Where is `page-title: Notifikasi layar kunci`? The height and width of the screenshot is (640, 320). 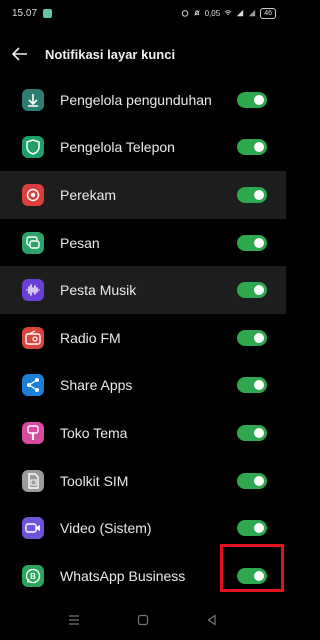 page-title: Notifikasi layar kunci is located at coordinates (110, 54).